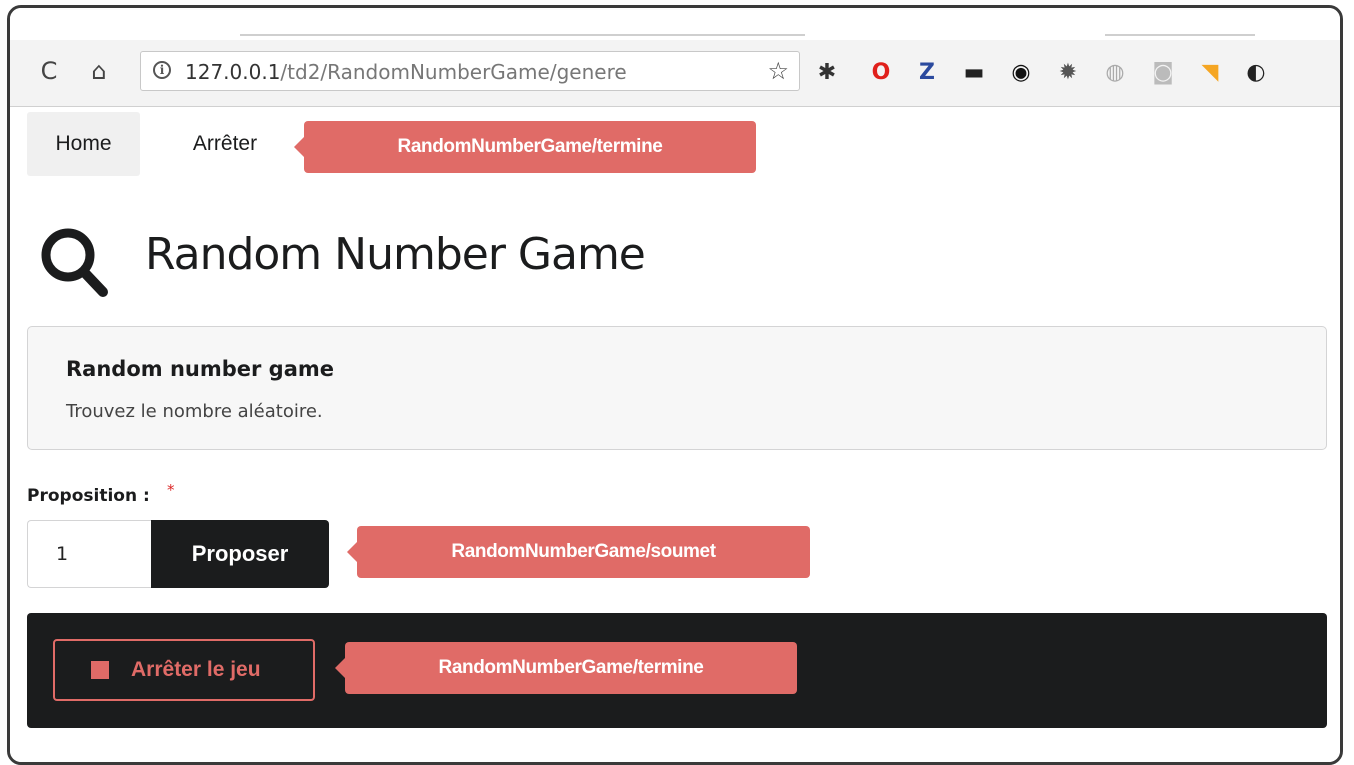 The image size is (1354, 765). I want to click on rss-icon: ◥, so click(1210, 72).